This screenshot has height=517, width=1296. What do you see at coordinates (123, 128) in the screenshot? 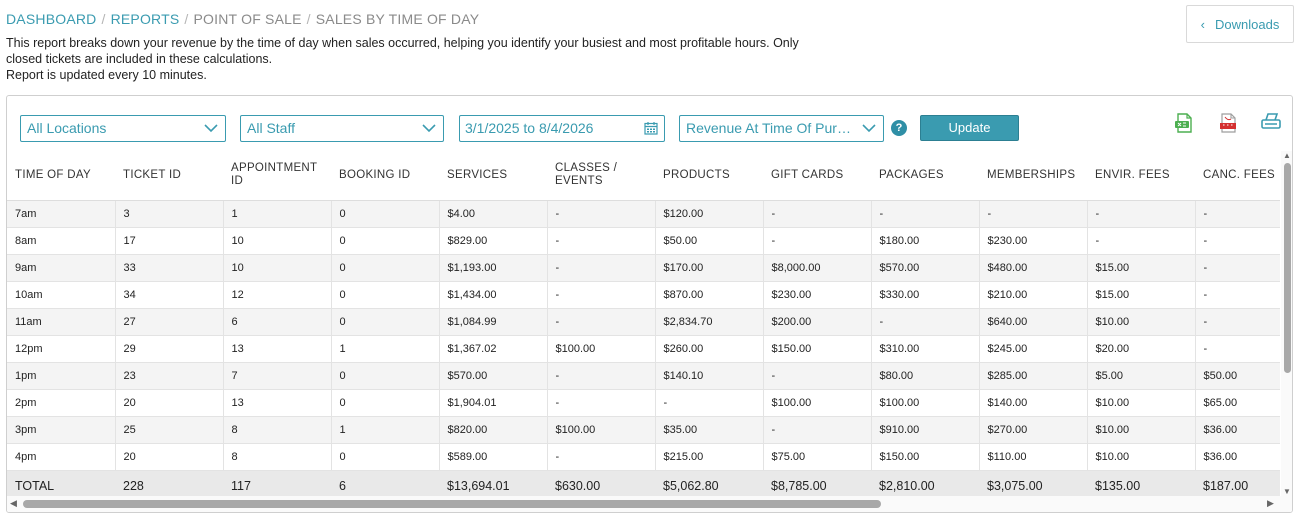
I see `location-select: All Locations` at bounding box center [123, 128].